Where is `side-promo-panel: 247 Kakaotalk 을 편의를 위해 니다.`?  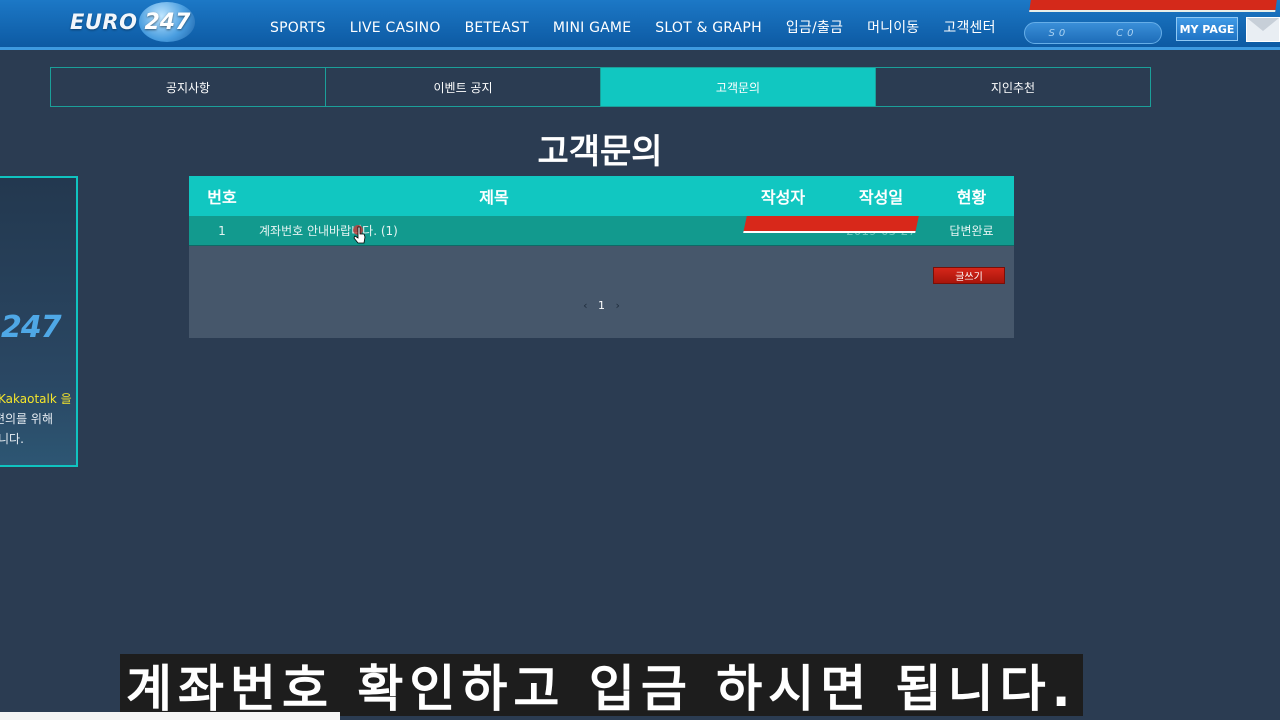
side-promo-panel: 247 Kakaotalk 을 편의를 위해 니다. is located at coordinates (39, 321).